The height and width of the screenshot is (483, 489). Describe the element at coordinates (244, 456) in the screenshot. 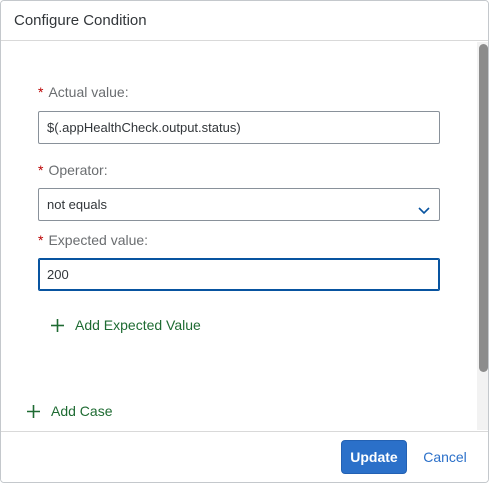

I see `dialog-footer: Update Cancel` at that location.